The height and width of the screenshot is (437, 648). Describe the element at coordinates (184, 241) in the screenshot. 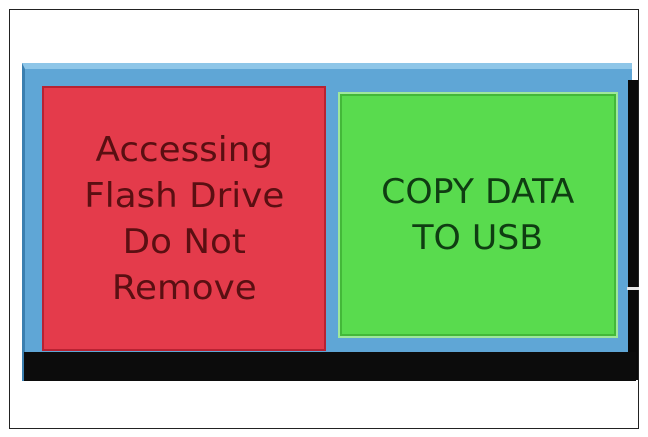

I see `status-line-do-not: Do Not` at that location.